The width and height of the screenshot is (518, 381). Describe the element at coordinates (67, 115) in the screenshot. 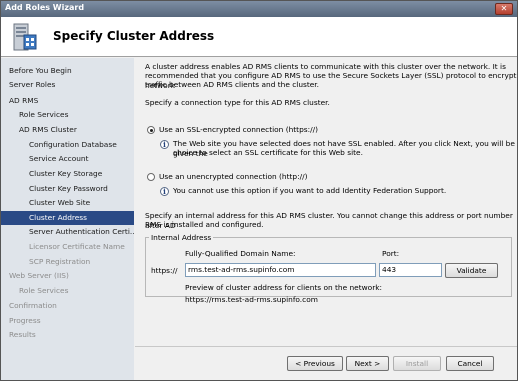

I see `nav-item-role-services: Role Services` at that location.